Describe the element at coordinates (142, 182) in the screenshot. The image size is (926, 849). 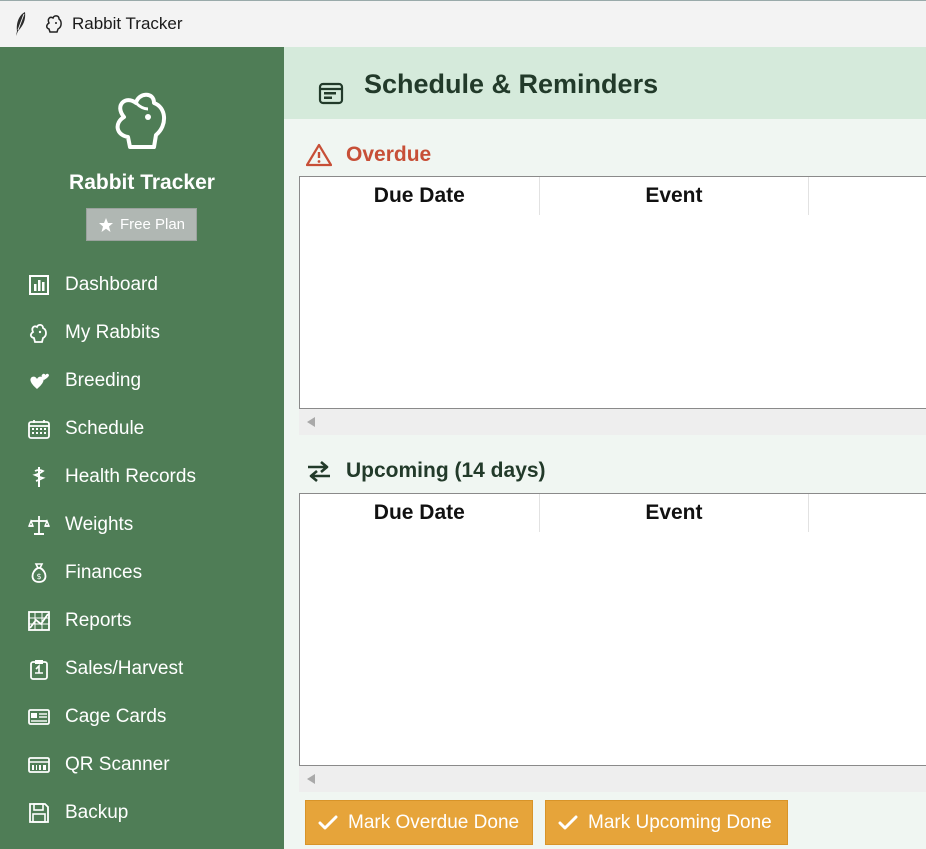
I see `brand-name: Rabbit Tracker` at that location.